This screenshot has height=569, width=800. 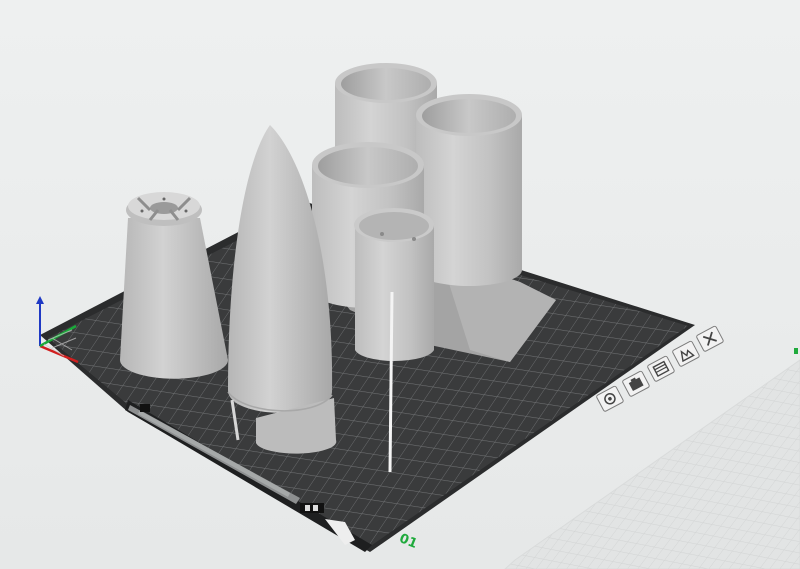 What do you see at coordinates (661, 368) in the screenshot?
I see `slice-plate-button` at bounding box center [661, 368].